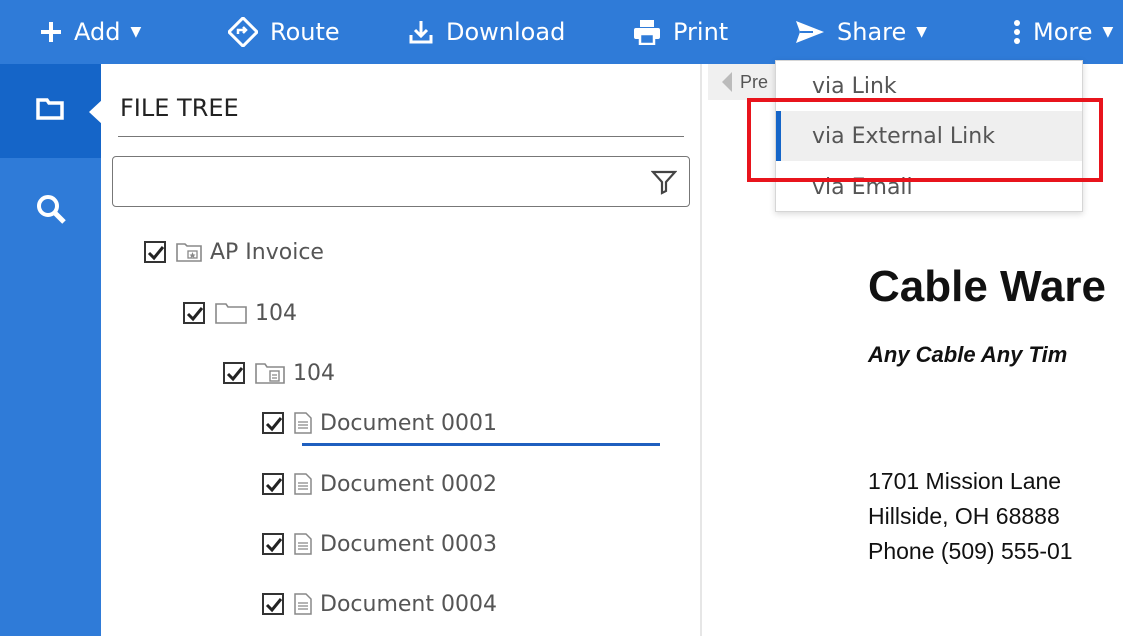  Describe the element at coordinates (754, 81) in the screenshot. I see `previous-label: Pre` at that location.